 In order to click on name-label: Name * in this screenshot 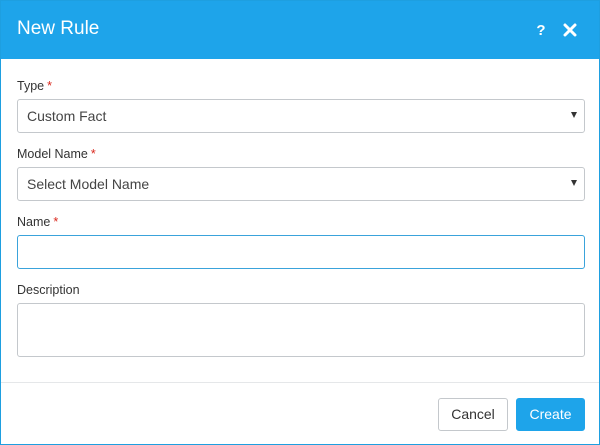, I will do `click(37, 222)`.